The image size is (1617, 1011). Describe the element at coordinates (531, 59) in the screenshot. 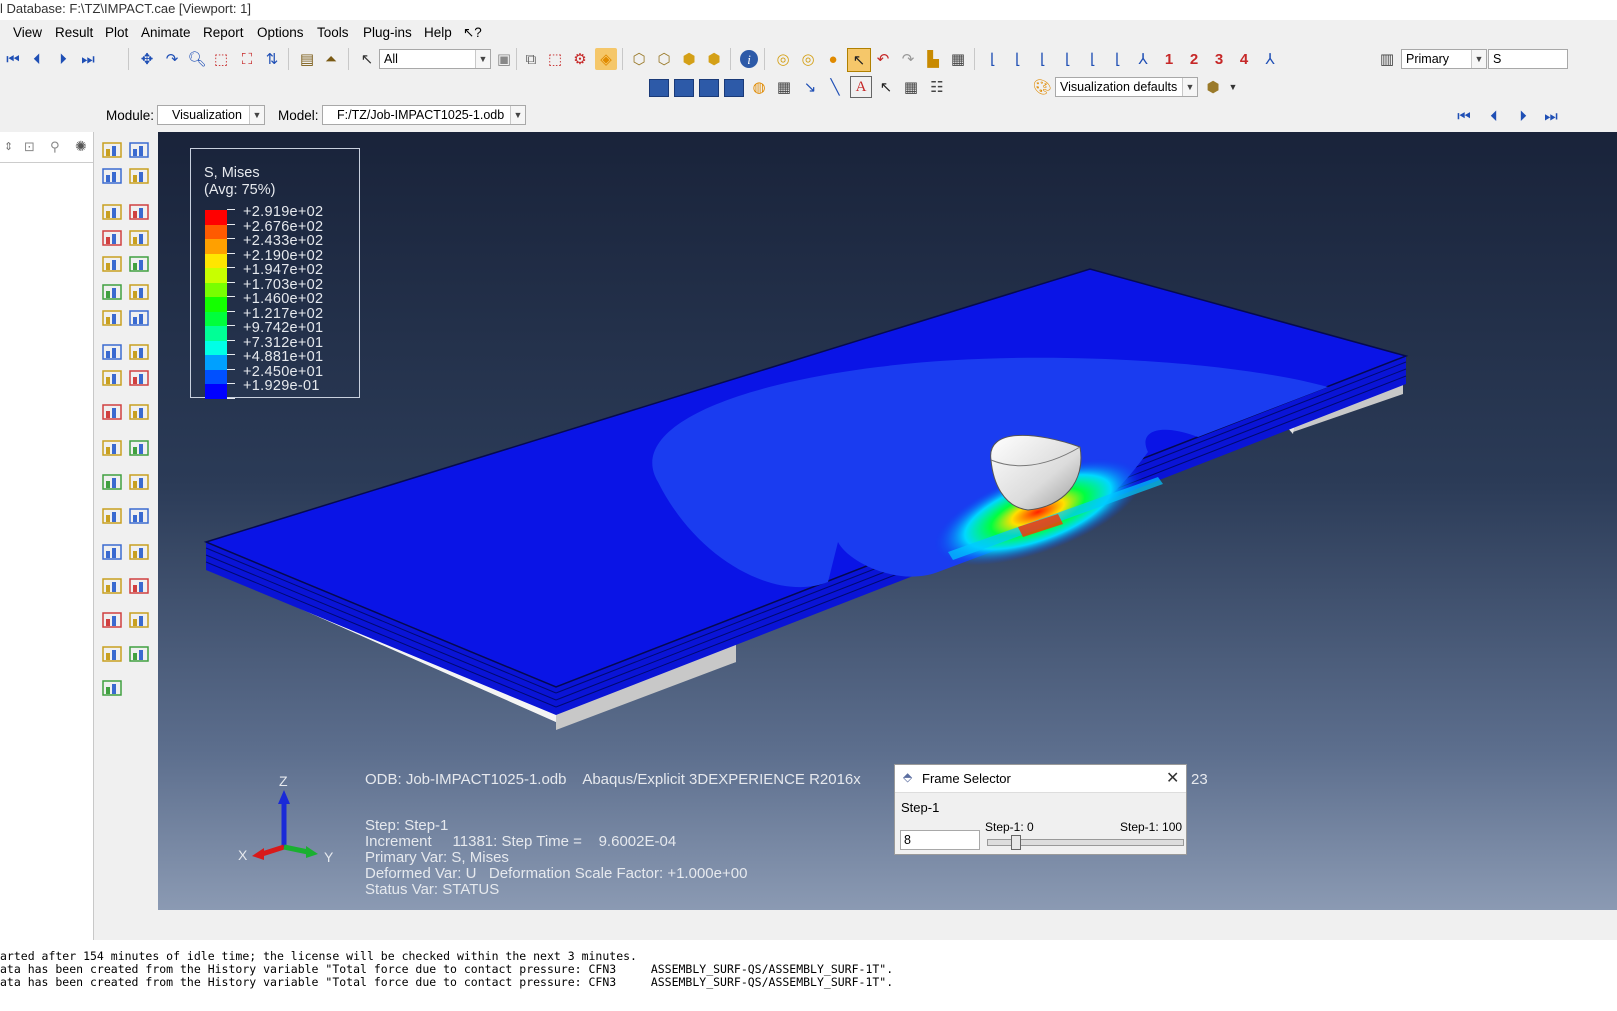

I see `replace-icon: ⧉` at that location.